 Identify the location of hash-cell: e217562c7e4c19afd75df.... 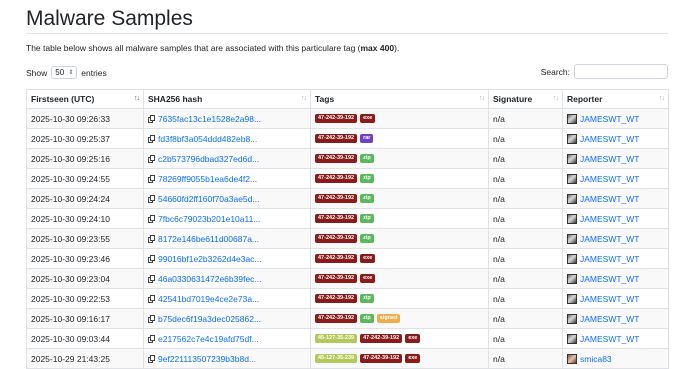
(227, 338).